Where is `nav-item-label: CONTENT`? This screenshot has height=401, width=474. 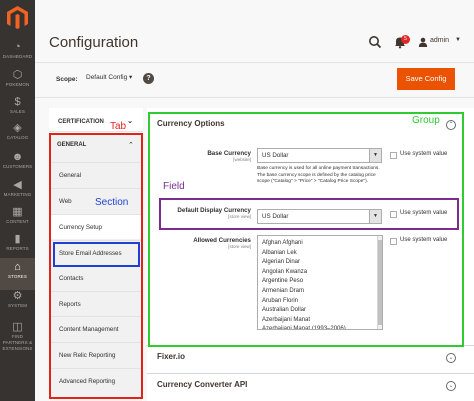 nav-item-label: CONTENT is located at coordinates (17, 221).